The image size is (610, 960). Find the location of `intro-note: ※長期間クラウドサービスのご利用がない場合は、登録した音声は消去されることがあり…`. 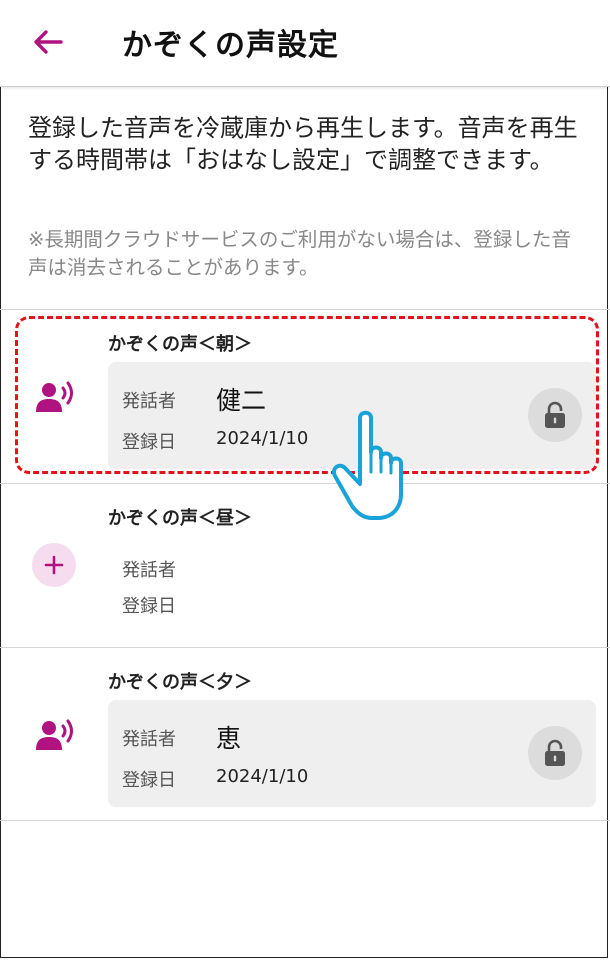

intro-note: ※長期間クラウドサービスのご利用がない場合は、登録した音声は消去されることがあり… is located at coordinates (299, 253).